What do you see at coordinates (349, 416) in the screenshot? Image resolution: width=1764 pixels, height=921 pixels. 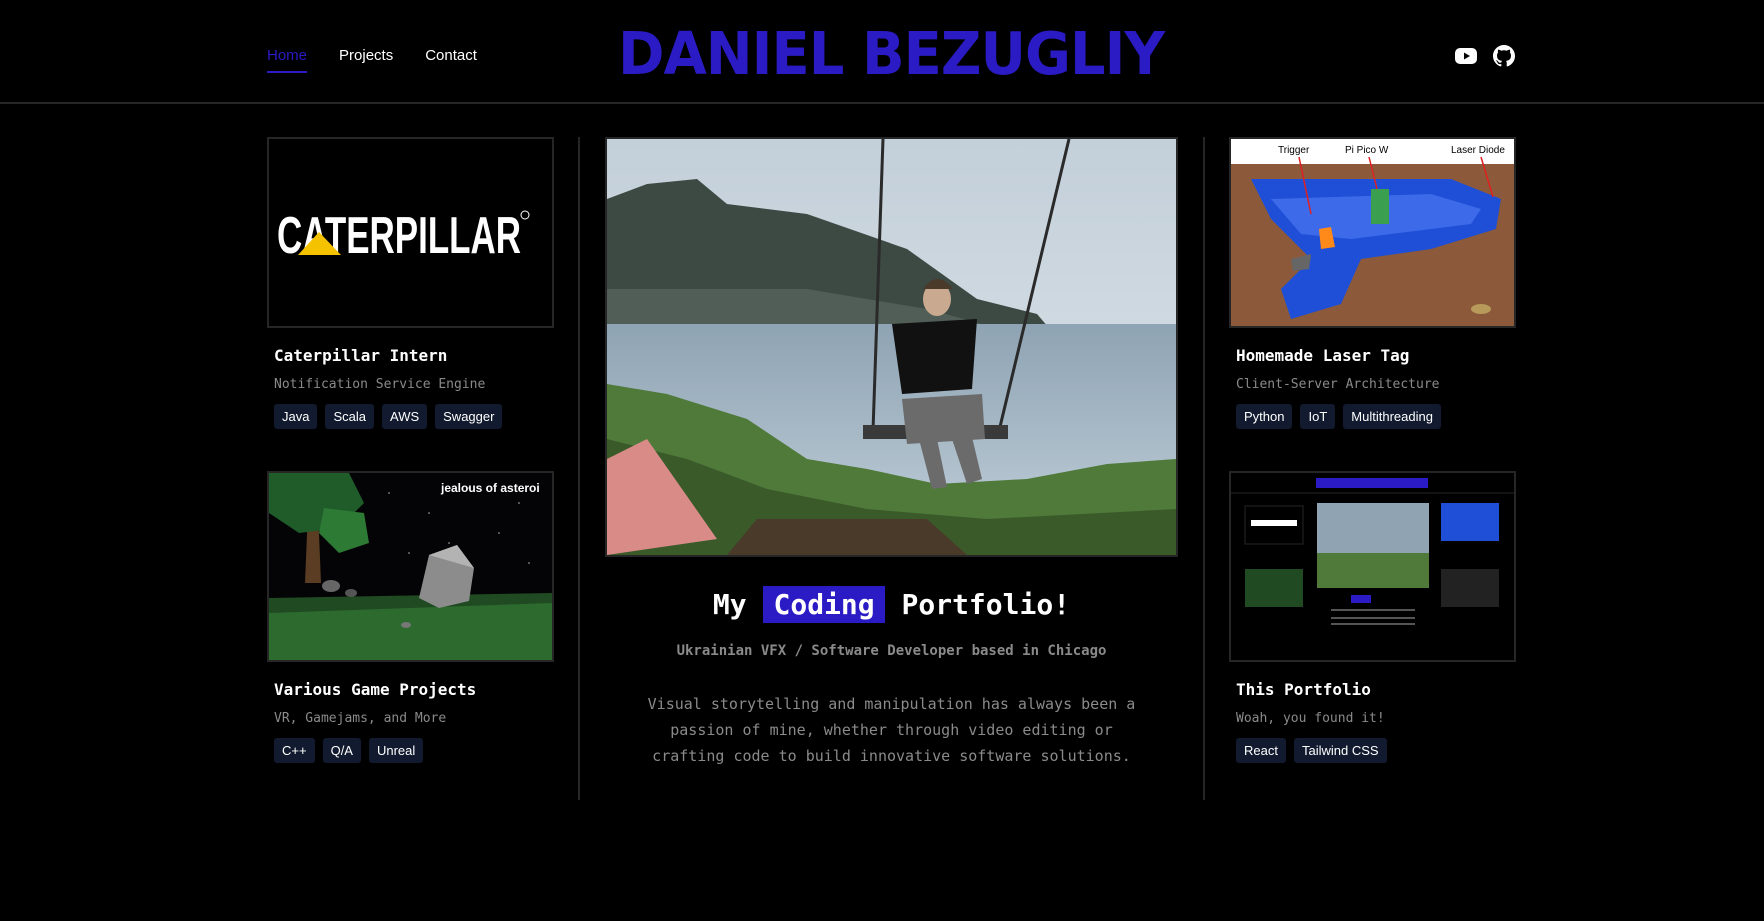 I see `tag-scala: Scala` at bounding box center [349, 416].